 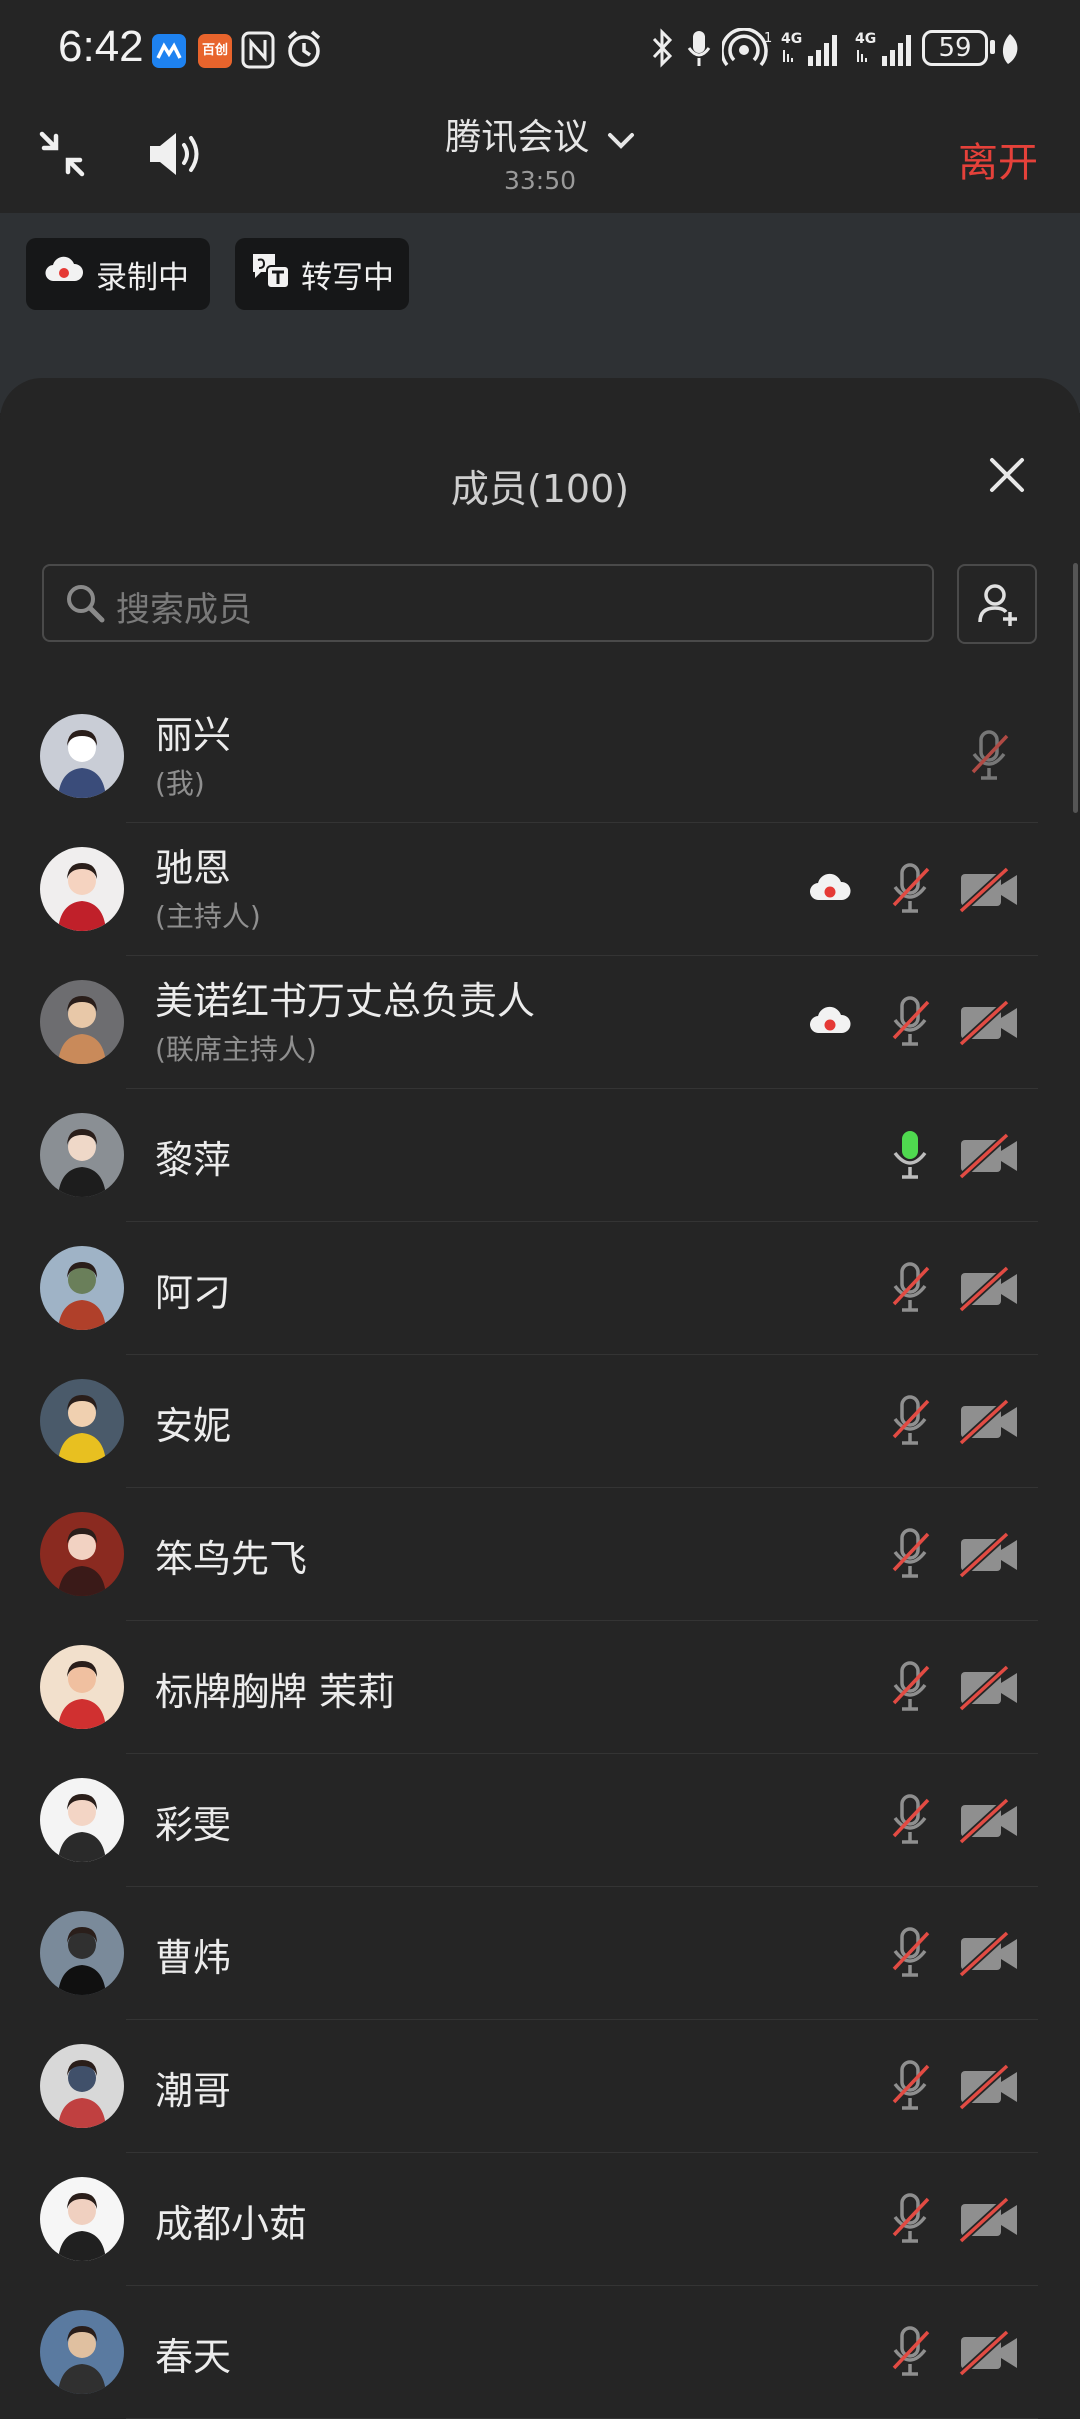 What do you see at coordinates (540, 1820) in the screenshot?
I see `member-row: 彩雯` at bounding box center [540, 1820].